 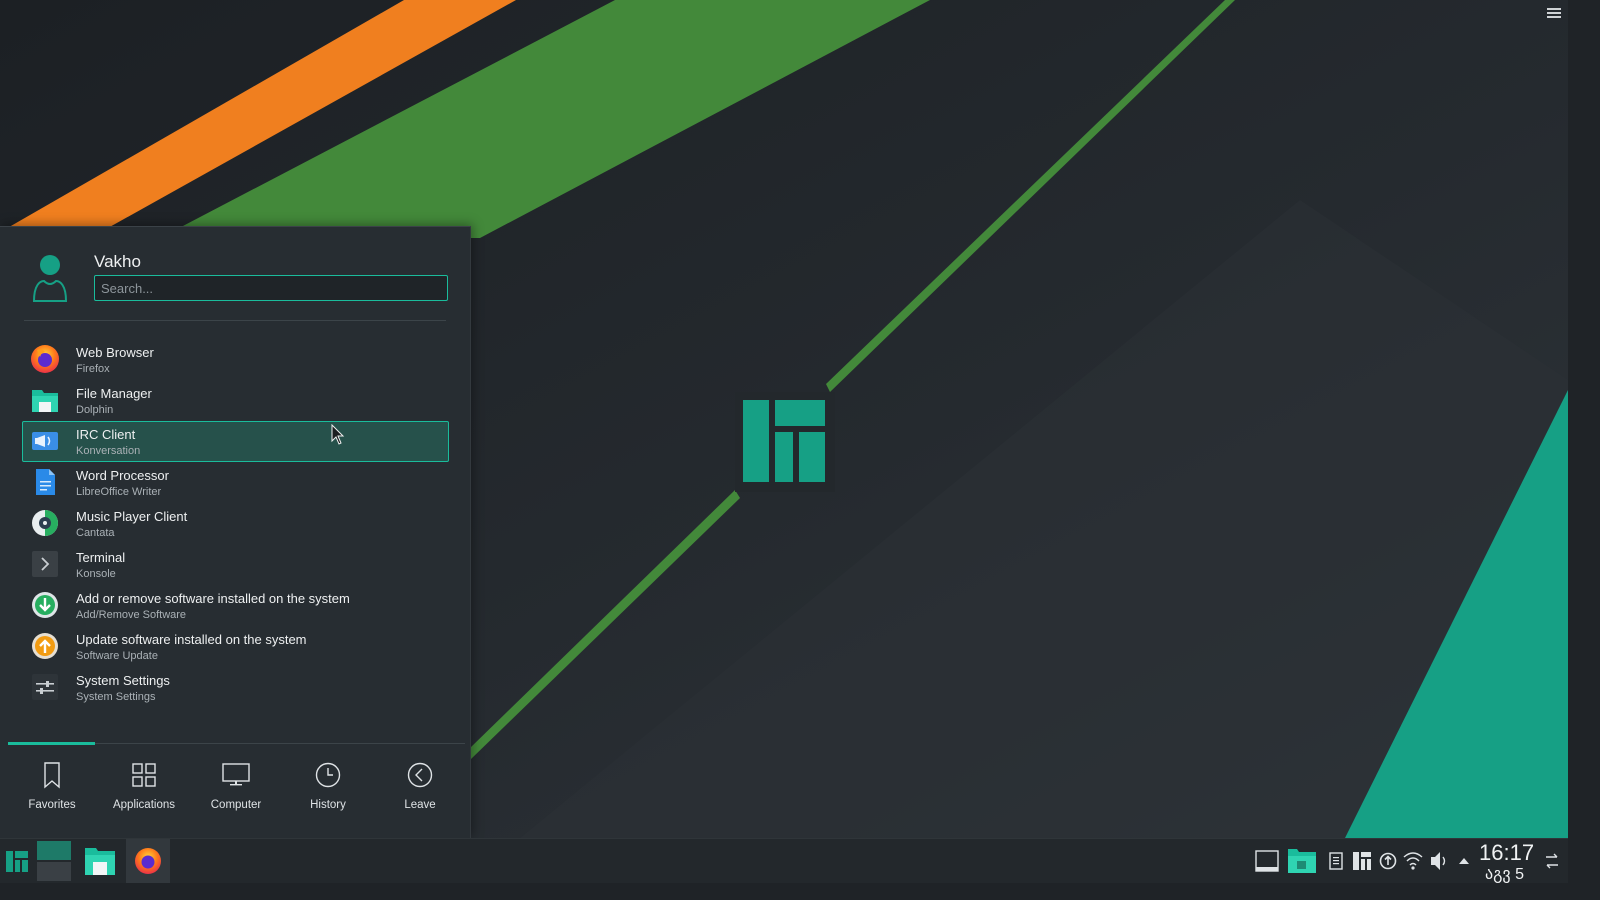 I want to click on desktop-menu-icon, so click(x=1554, y=14).